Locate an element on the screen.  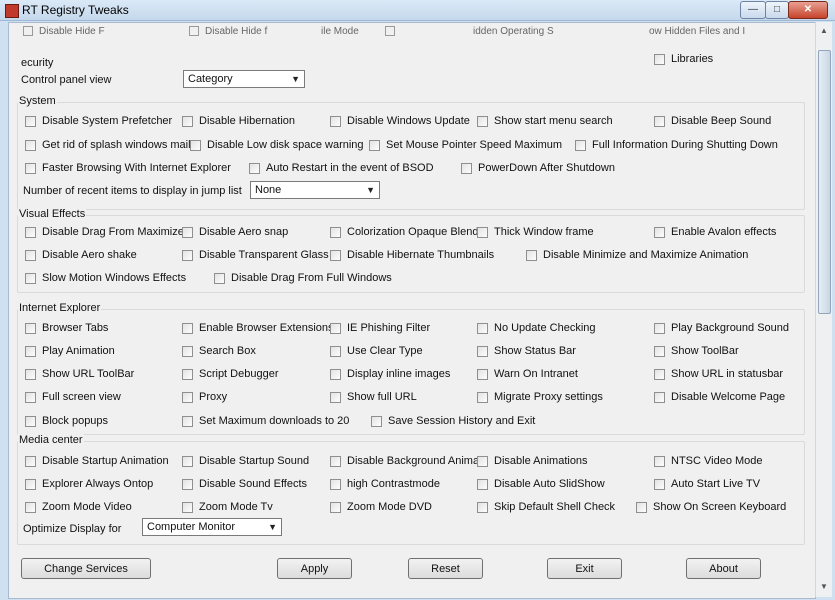
checkbox-ie-4: Play Background Sound is located at coordinates (721, 328).